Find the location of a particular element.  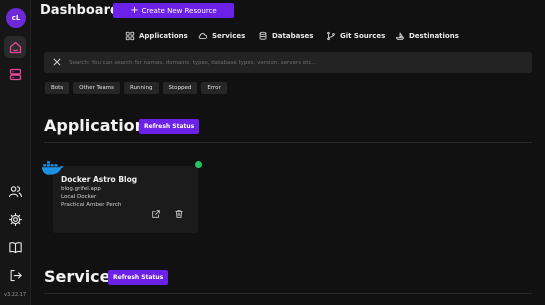

sidebar-item-home is located at coordinates (15, 47).